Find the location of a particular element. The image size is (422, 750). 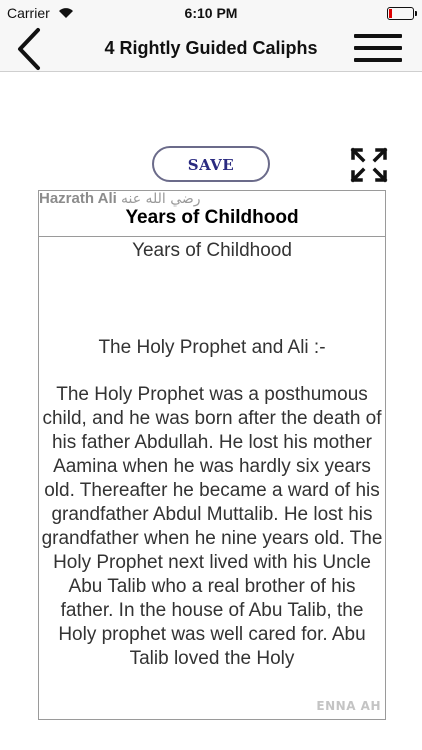

page-title: 4 Rightly Guided Caliphs is located at coordinates (211, 48).